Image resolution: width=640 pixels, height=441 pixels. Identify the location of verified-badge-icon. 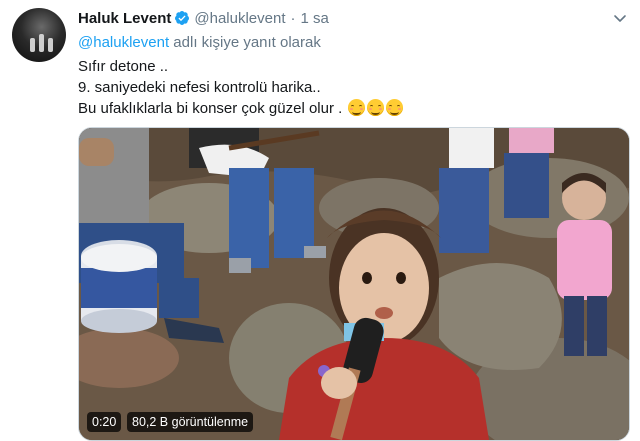
(182, 18).